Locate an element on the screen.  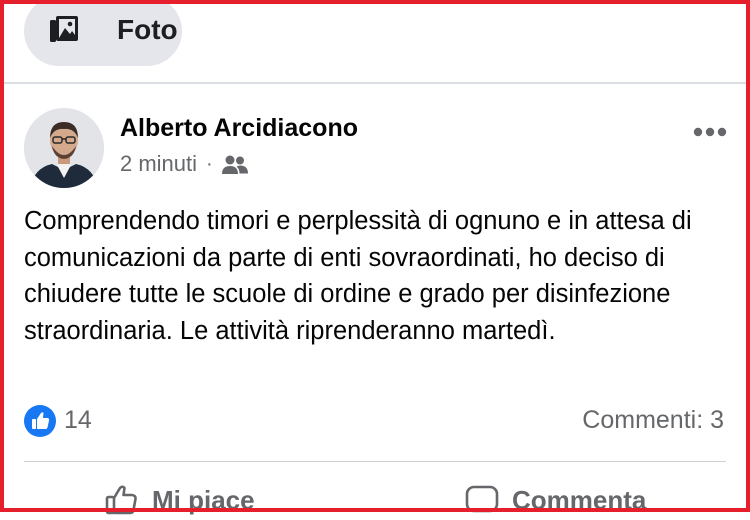
photo-button: Foto is located at coordinates (103, 33).